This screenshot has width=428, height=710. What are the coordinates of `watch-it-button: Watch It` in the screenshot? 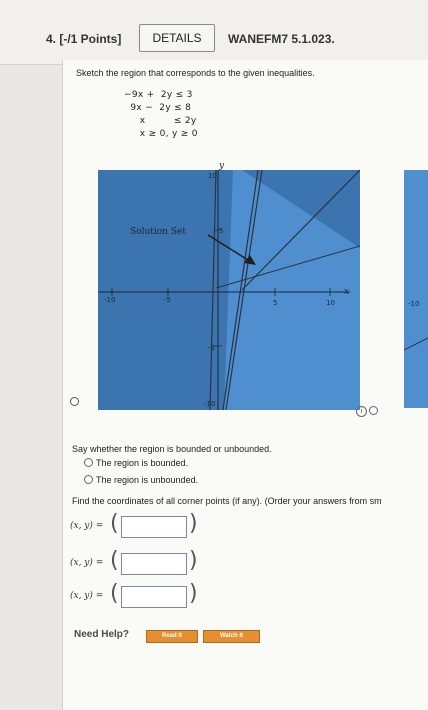 It's located at (231, 636).